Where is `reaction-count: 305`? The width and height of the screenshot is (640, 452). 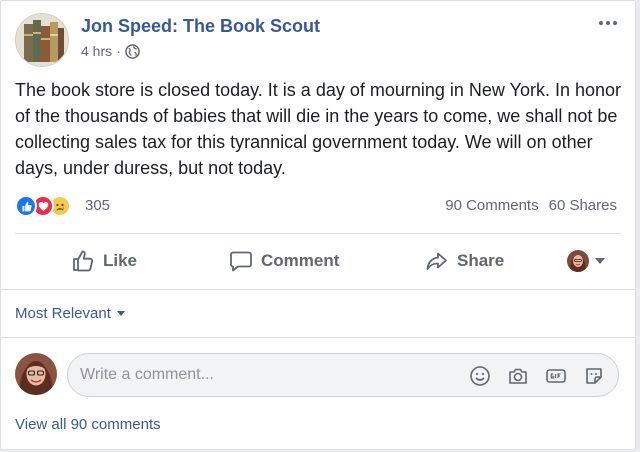
reaction-count: 305 is located at coordinates (97, 205).